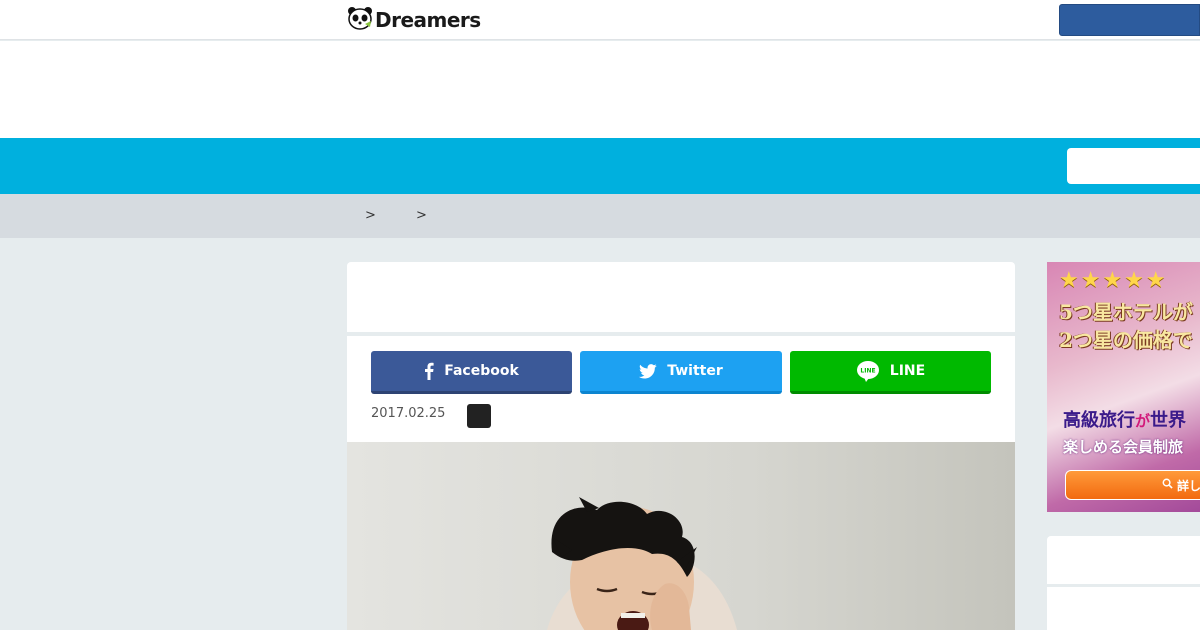 The height and width of the screenshot is (630, 1200). I want to click on share-line-button: LINE LINE, so click(890, 372).